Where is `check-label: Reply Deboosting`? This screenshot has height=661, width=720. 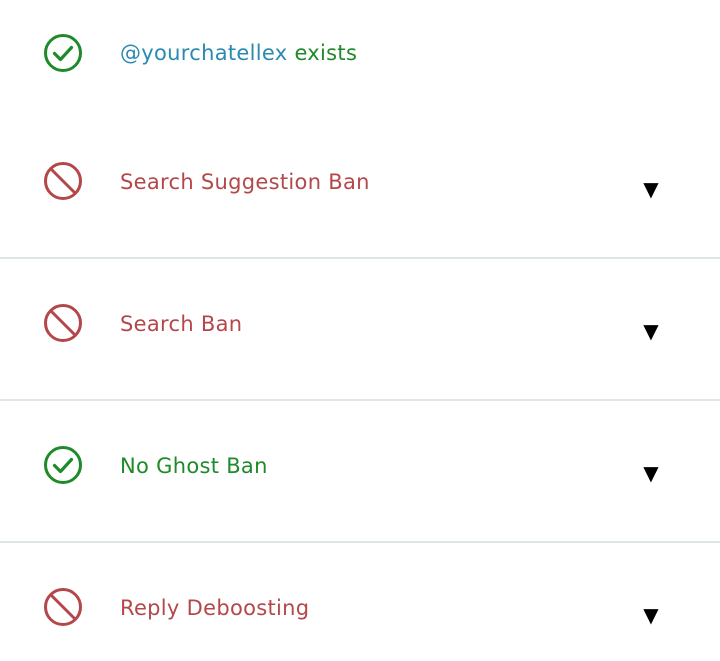
check-label: Reply Deboosting is located at coordinates (215, 608).